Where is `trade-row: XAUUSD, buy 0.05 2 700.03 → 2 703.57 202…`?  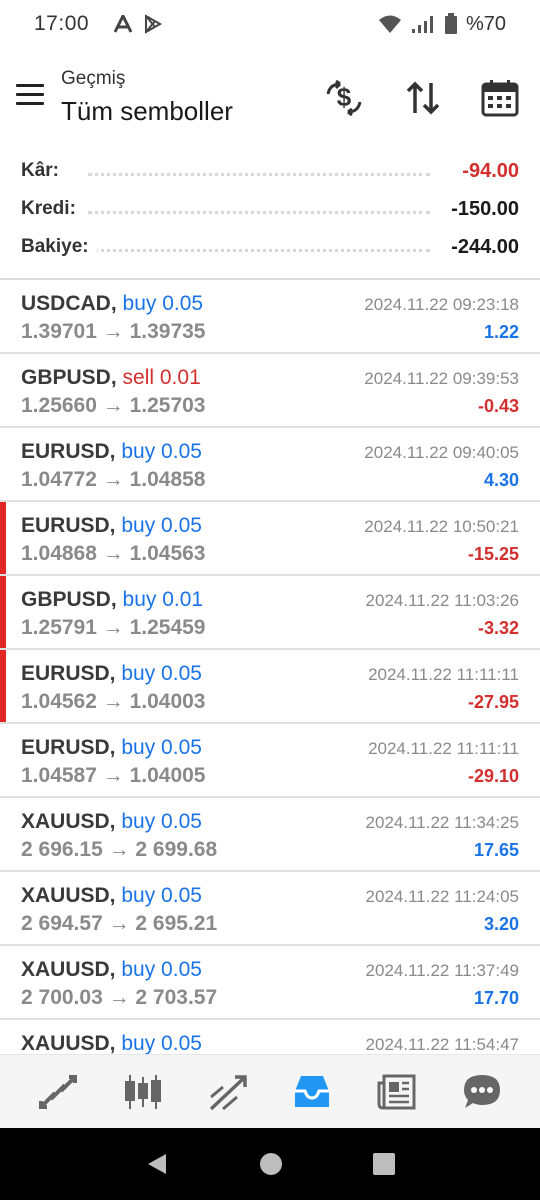
trade-row: XAUUSD, buy 0.05 2 700.03 → 2 703.57 202… is located at coordinates (270, 983).